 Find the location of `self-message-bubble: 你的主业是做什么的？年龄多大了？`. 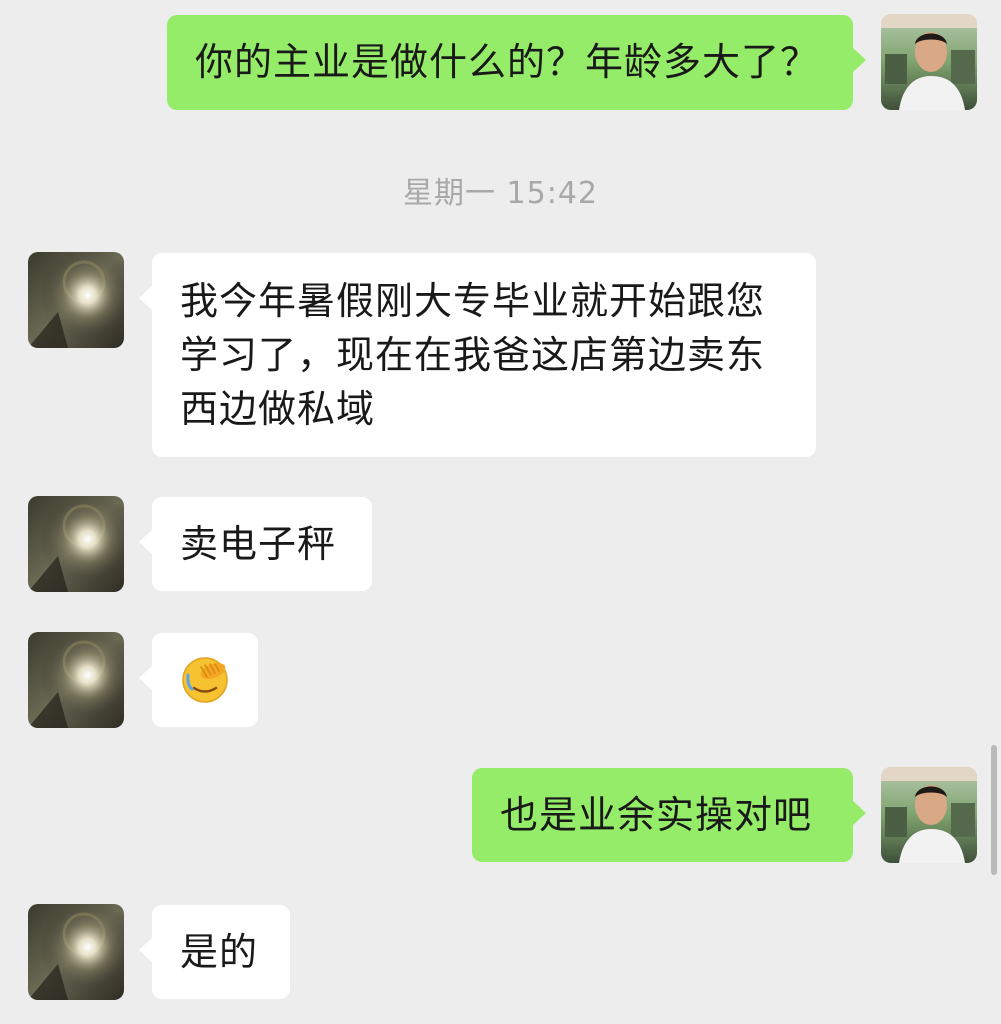

self-message-bubble: 你的主业是做什么的？年龄多大了？ is located at coordinates (516, 62).